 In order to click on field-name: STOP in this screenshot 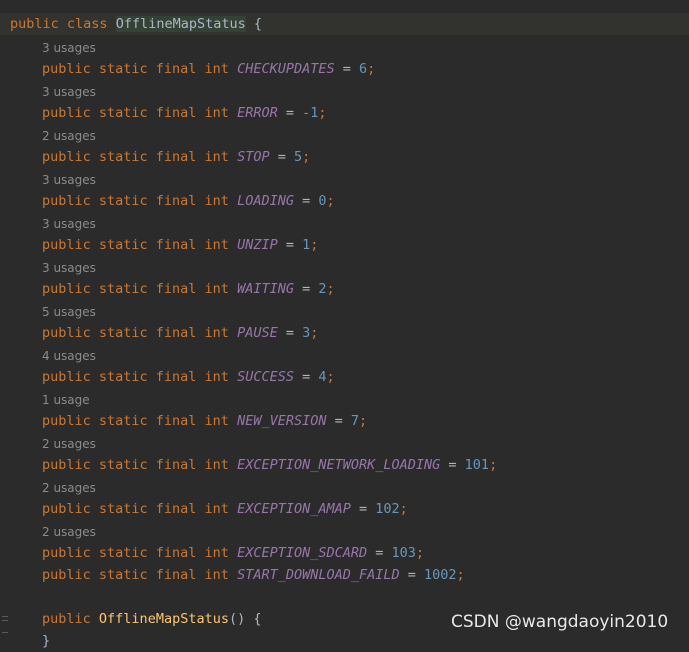, I will do `click(253, 157)`.